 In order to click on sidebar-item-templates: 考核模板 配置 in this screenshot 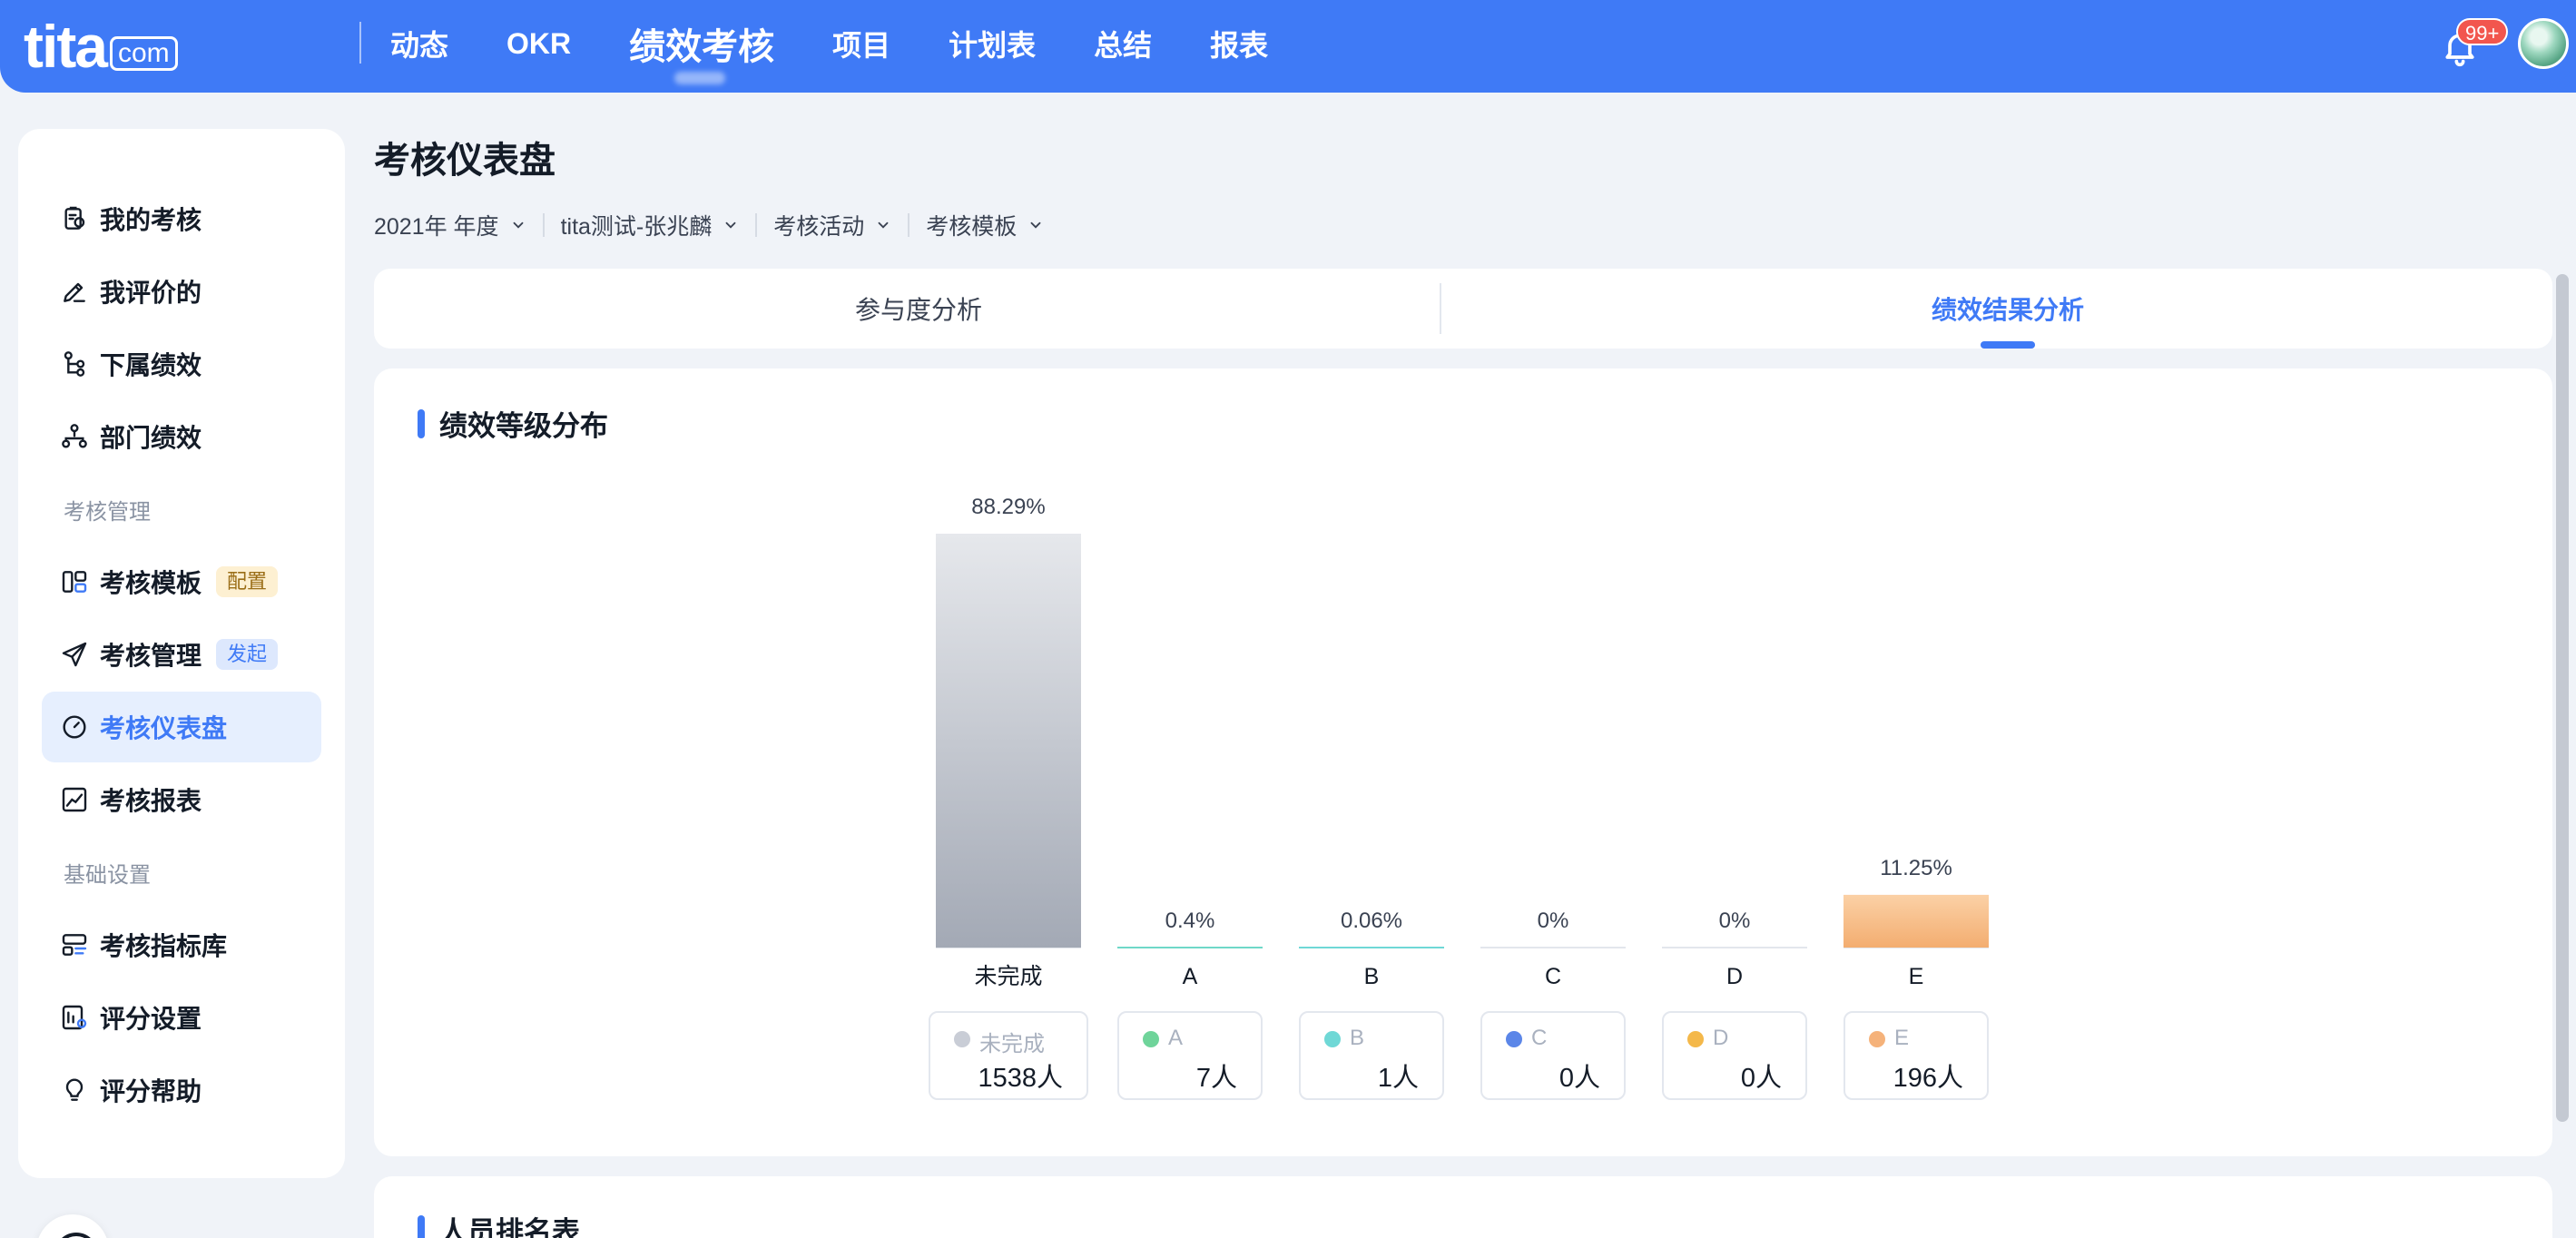, I will do `click(181, 581)`.